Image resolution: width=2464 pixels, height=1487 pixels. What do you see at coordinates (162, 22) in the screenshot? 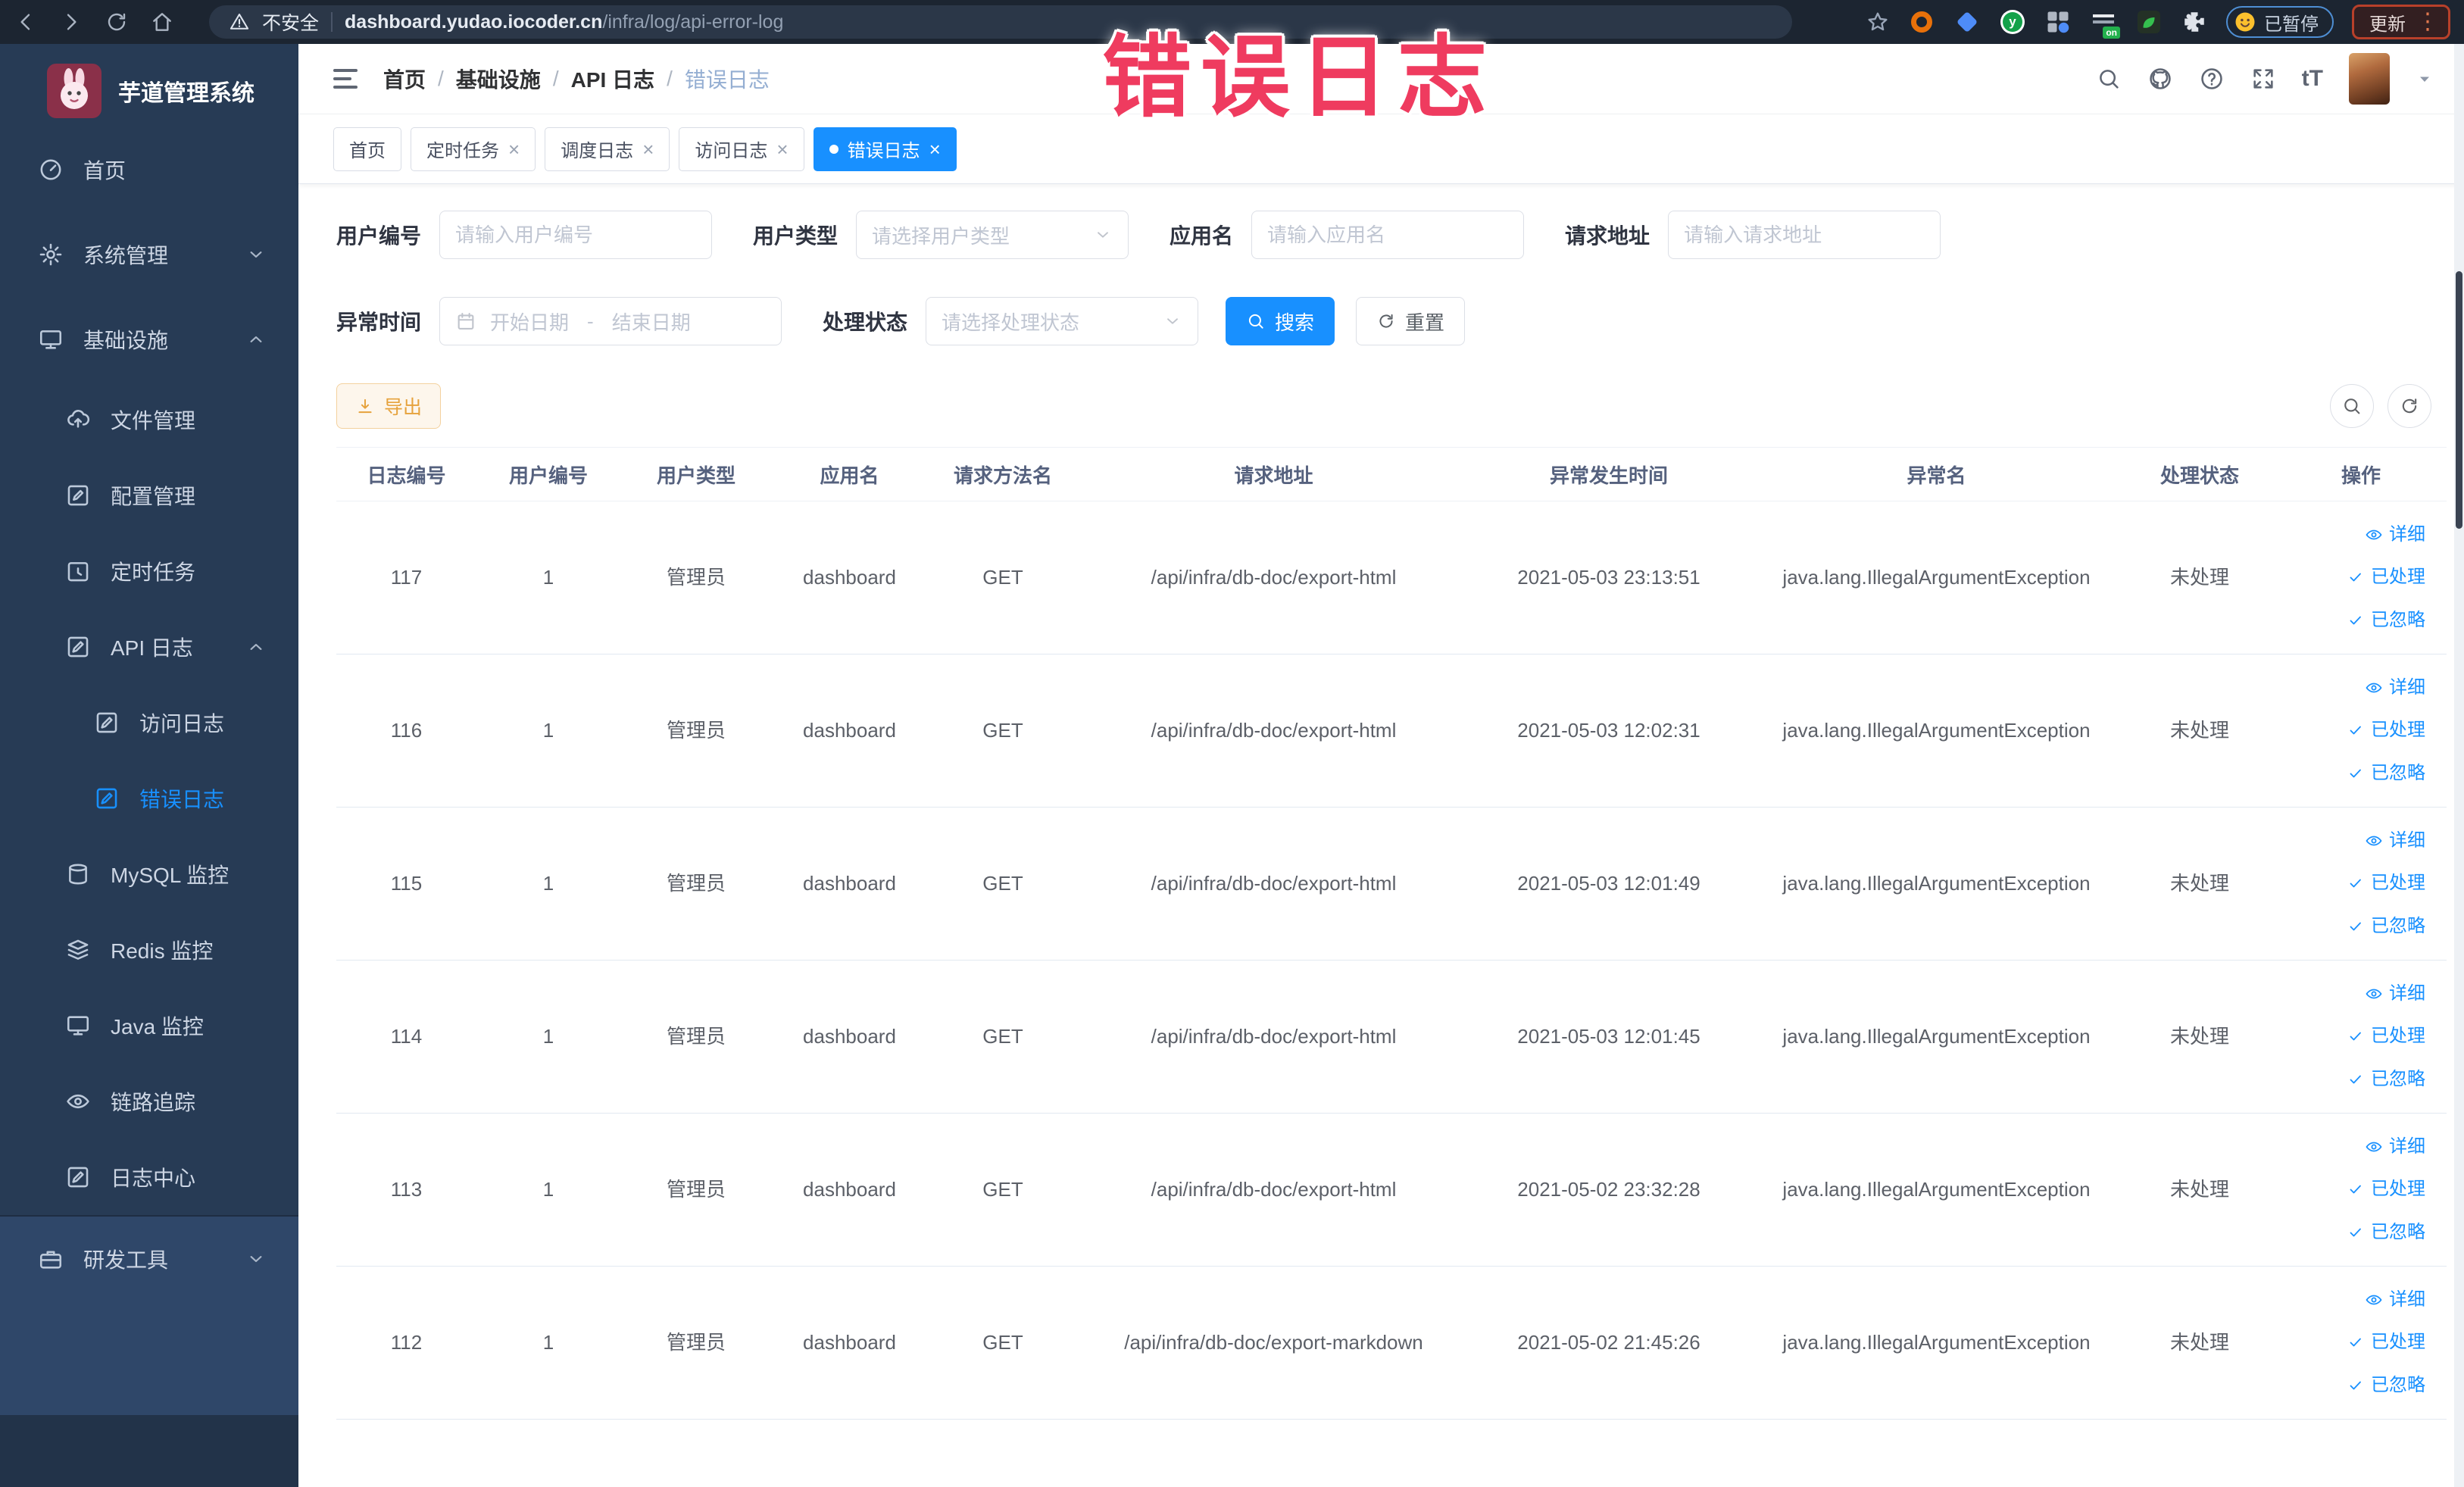
I see `browser-home-icon` at bounding box center [162, 22].